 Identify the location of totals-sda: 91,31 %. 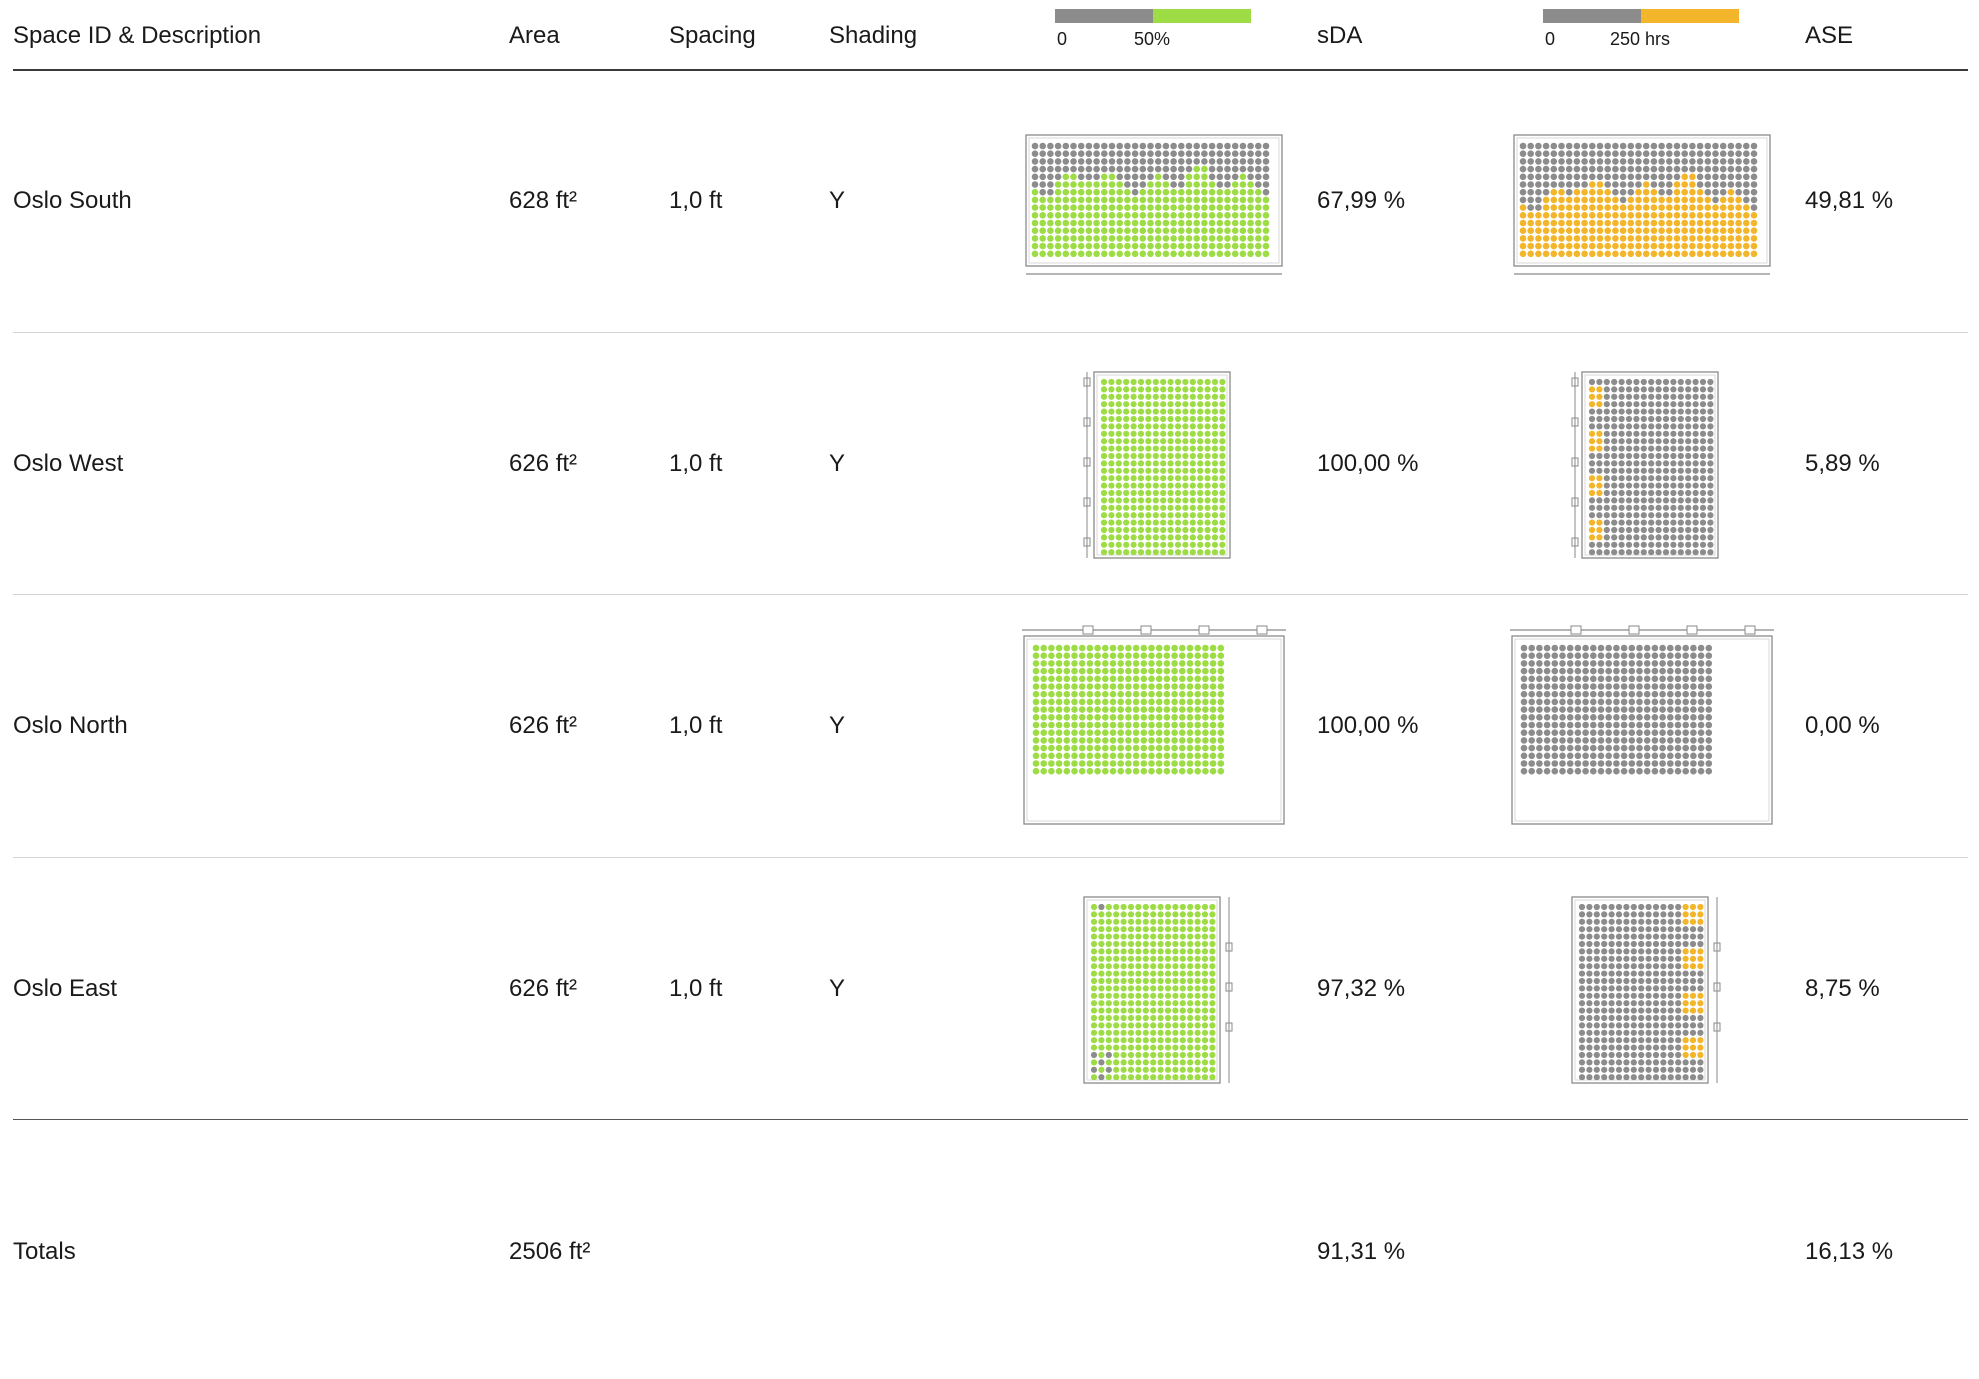
(1361, 1251).